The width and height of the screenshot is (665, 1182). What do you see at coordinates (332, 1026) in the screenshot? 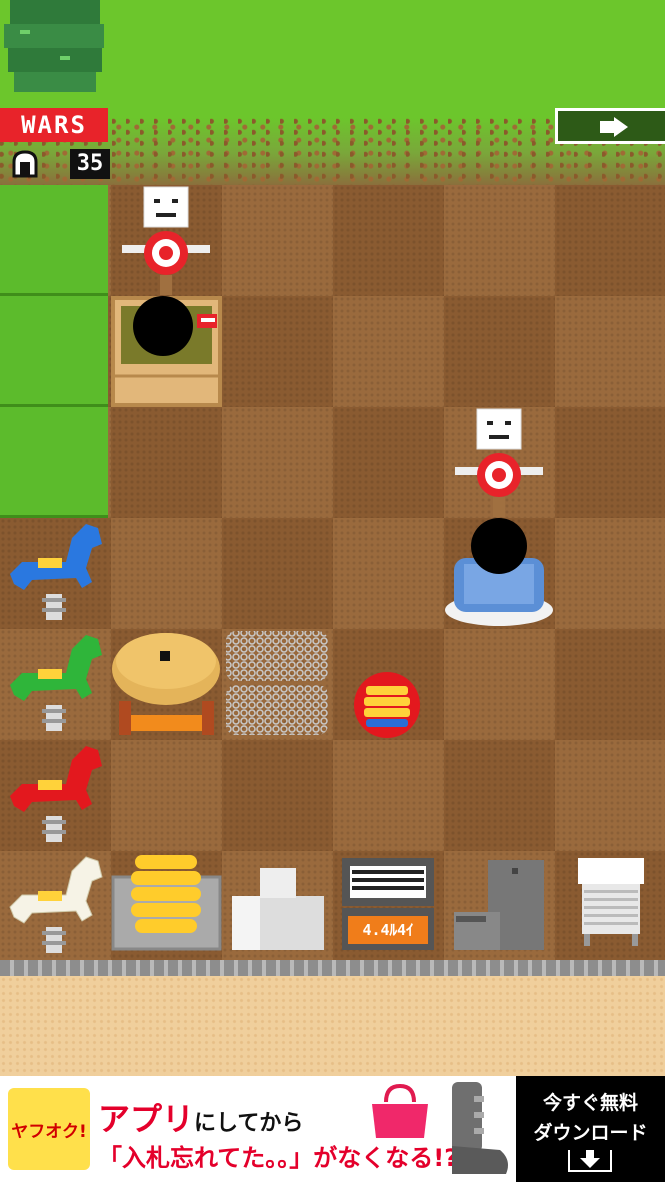
I see `sand-ground` at bounding box center [332, 1026].